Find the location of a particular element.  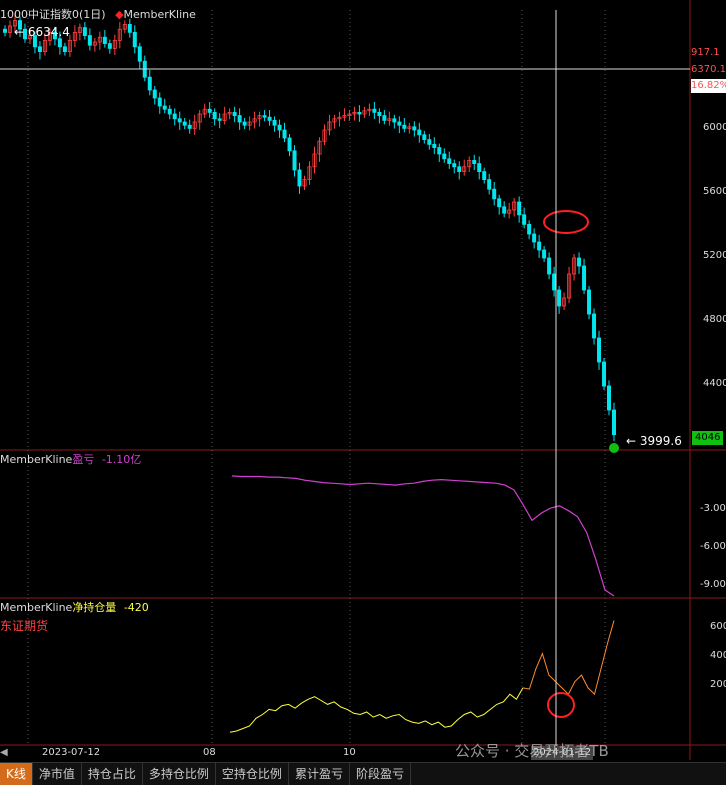

highlight-circle-price is located at coordinates (566, 222).